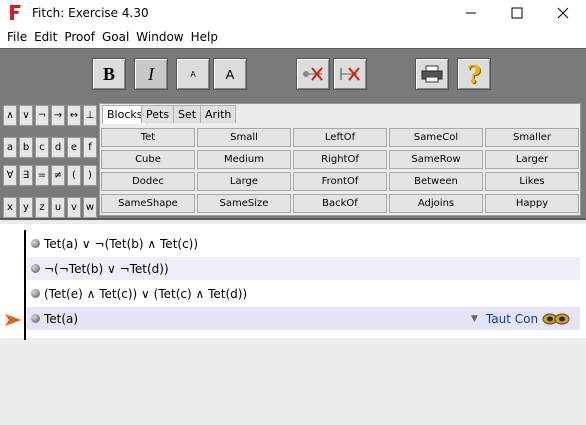 The image size is (586, 425). Describe the element at coordinates (340, 181) in the screenshot. I see `pred-frontof: FrontOf` at that location.